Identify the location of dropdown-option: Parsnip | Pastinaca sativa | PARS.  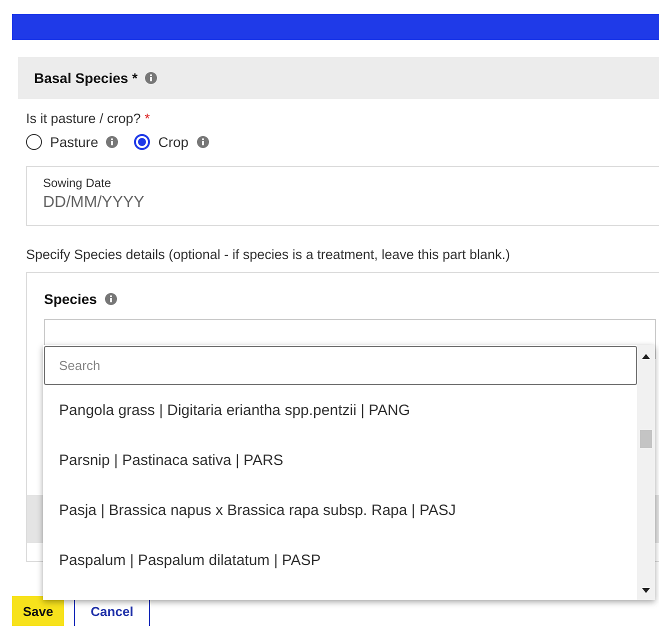
(340, 460).